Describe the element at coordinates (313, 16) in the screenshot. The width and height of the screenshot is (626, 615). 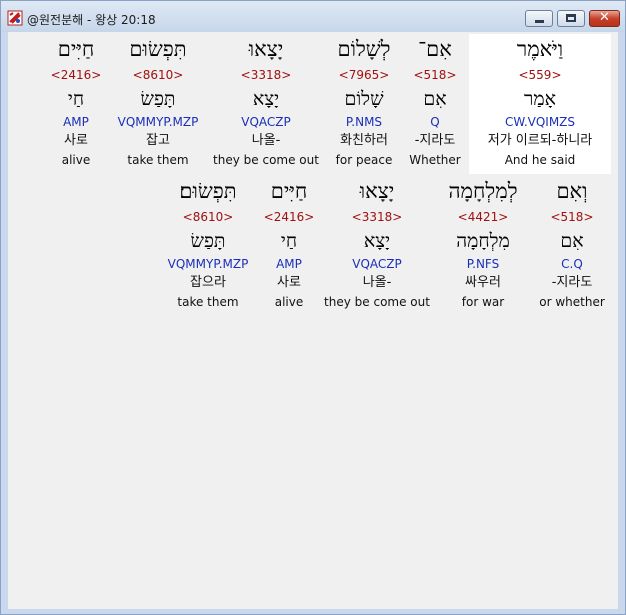
I see `title-bar: @원전분해 - 왕상 20:18 ✕` at that location.